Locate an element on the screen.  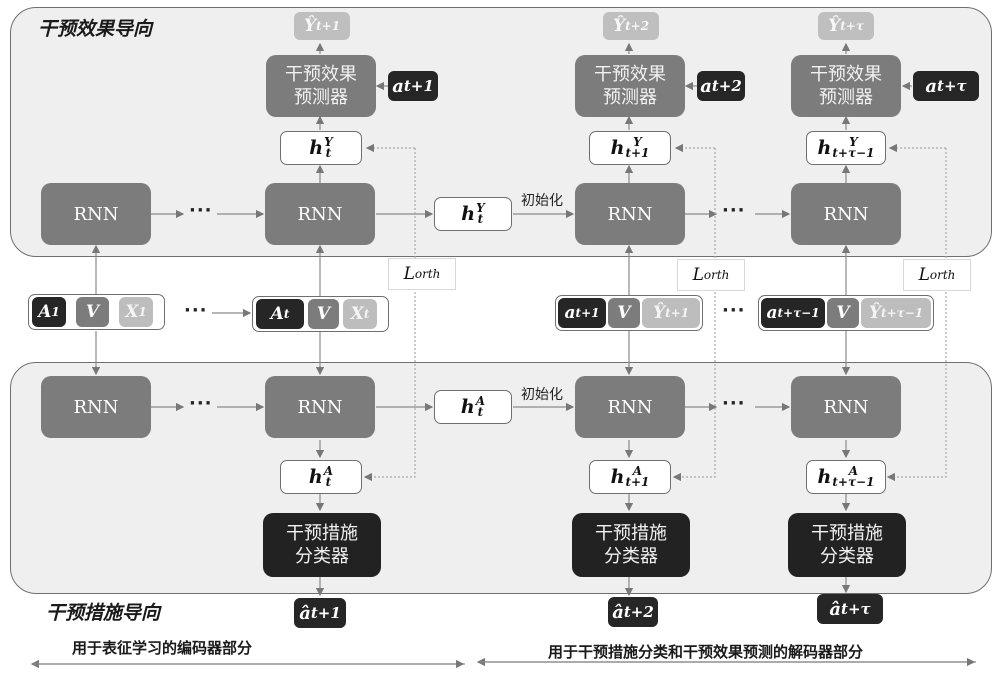
treatment-classifier-1: 干预措施 分类器 is located at coordinates (322, 545).